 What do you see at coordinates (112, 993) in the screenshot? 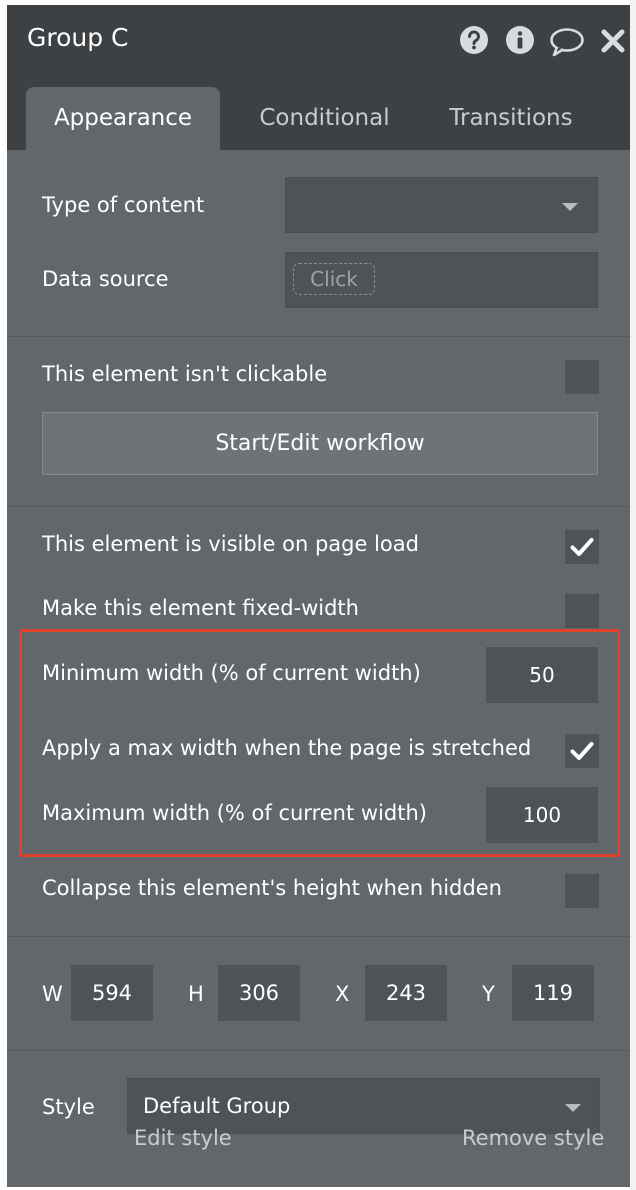
I see `width-input: 594` at bounding box center [112, 993].